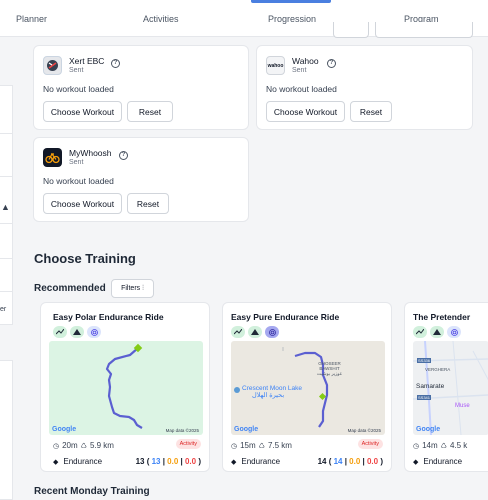 The height and width of the screenshot is (500, 488). I want to click on device-name: MyWhoosh, so click(90, 153).